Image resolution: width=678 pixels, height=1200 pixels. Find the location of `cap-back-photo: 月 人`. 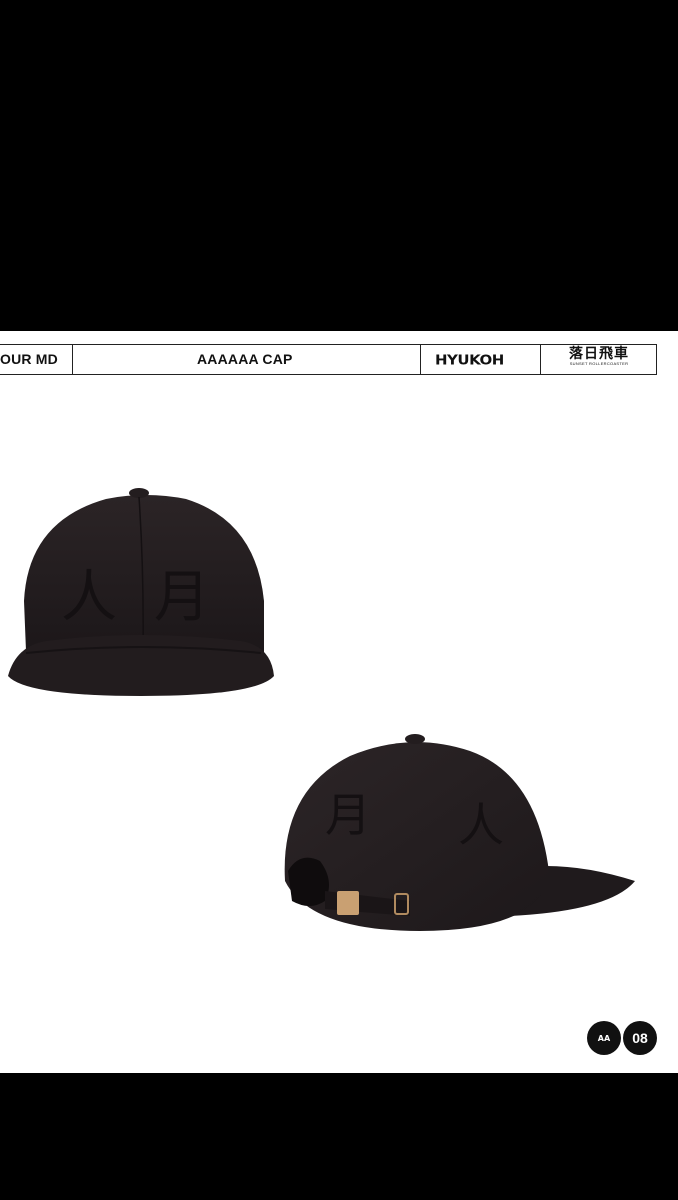

cap-back-photo: 月 人 is located at coordinates (459, 832).